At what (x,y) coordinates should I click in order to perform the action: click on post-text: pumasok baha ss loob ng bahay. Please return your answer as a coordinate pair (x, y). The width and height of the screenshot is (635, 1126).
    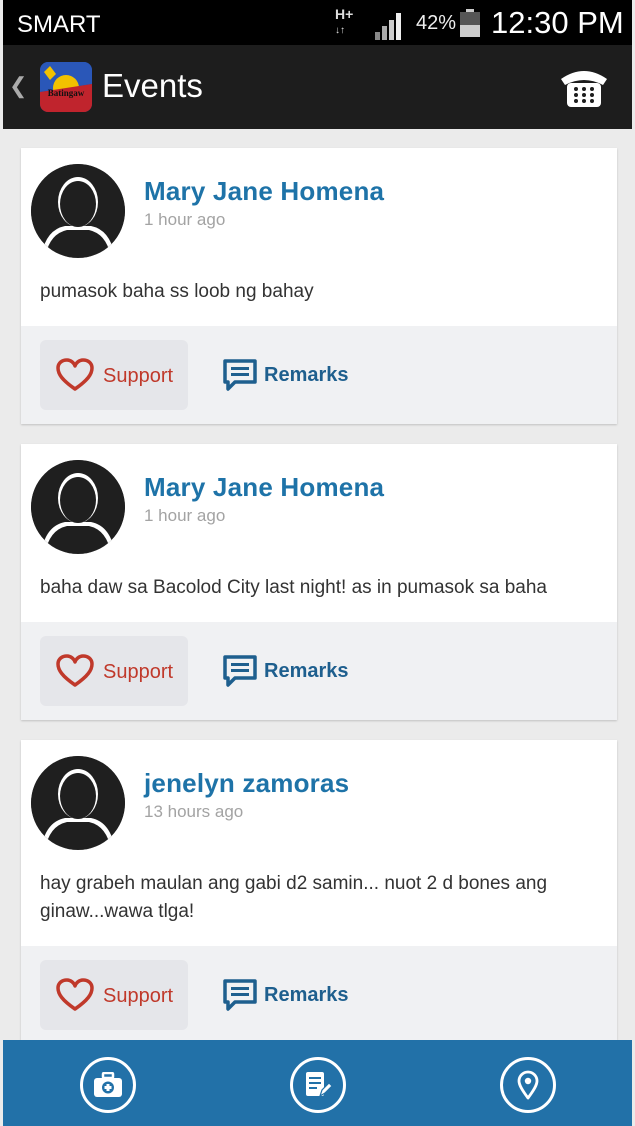
    Looking at the image, I should click on (177, 291).